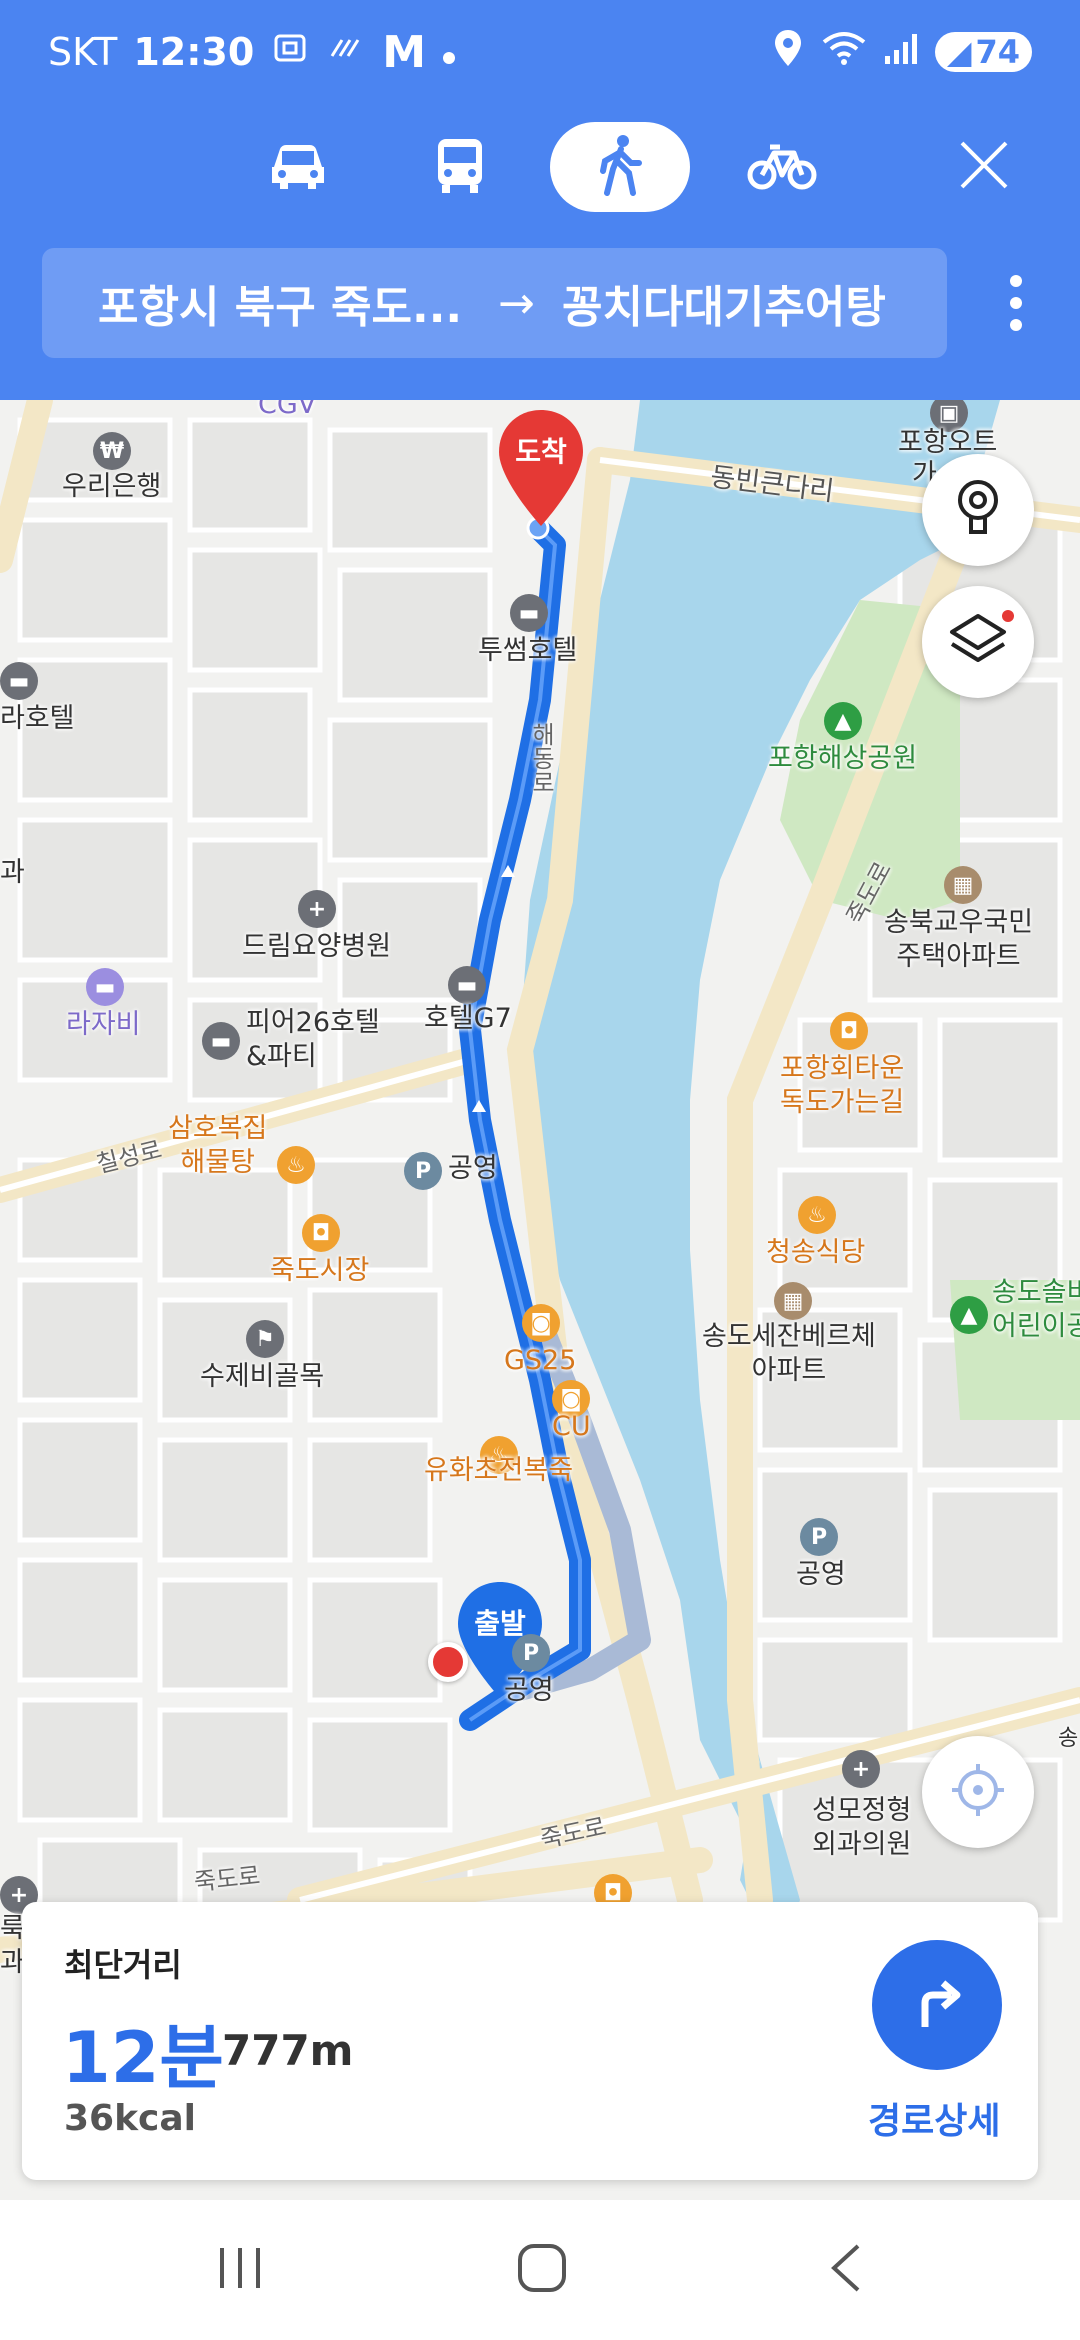  Describe the element at coordinates (540, 1360) in the screenshot. I see `map-label-gs25: GS25` at that location.